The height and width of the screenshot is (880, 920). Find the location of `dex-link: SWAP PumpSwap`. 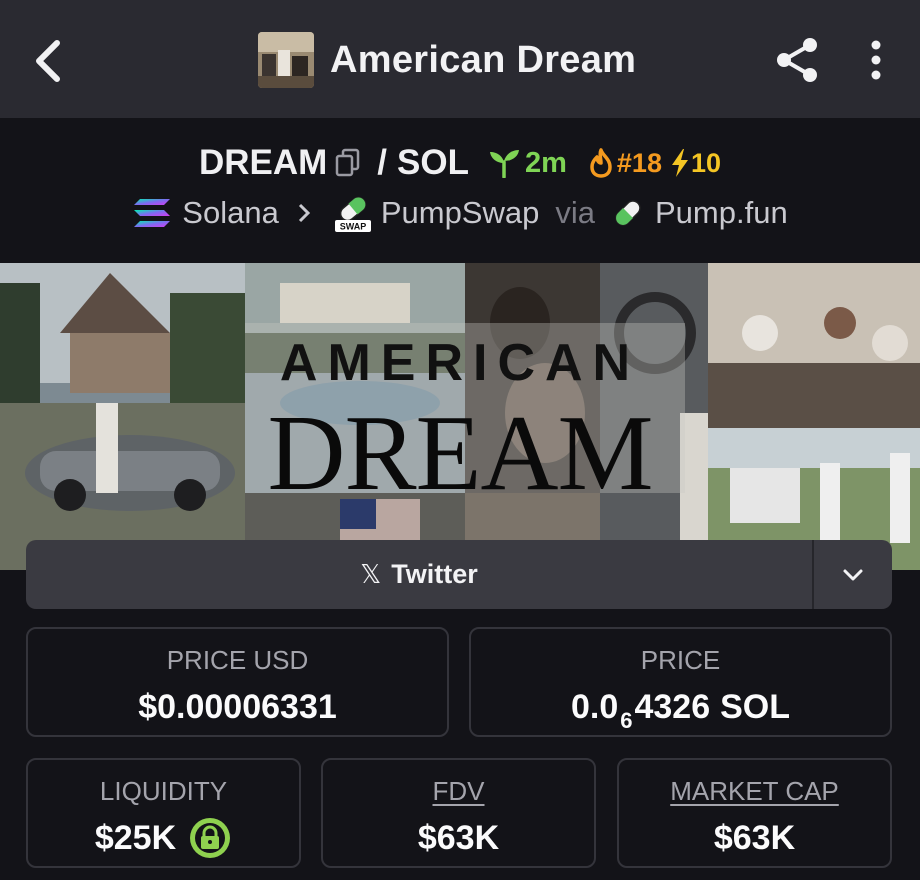

dex-link: SWAP PumpSwap is located at coordinates (436, 213).